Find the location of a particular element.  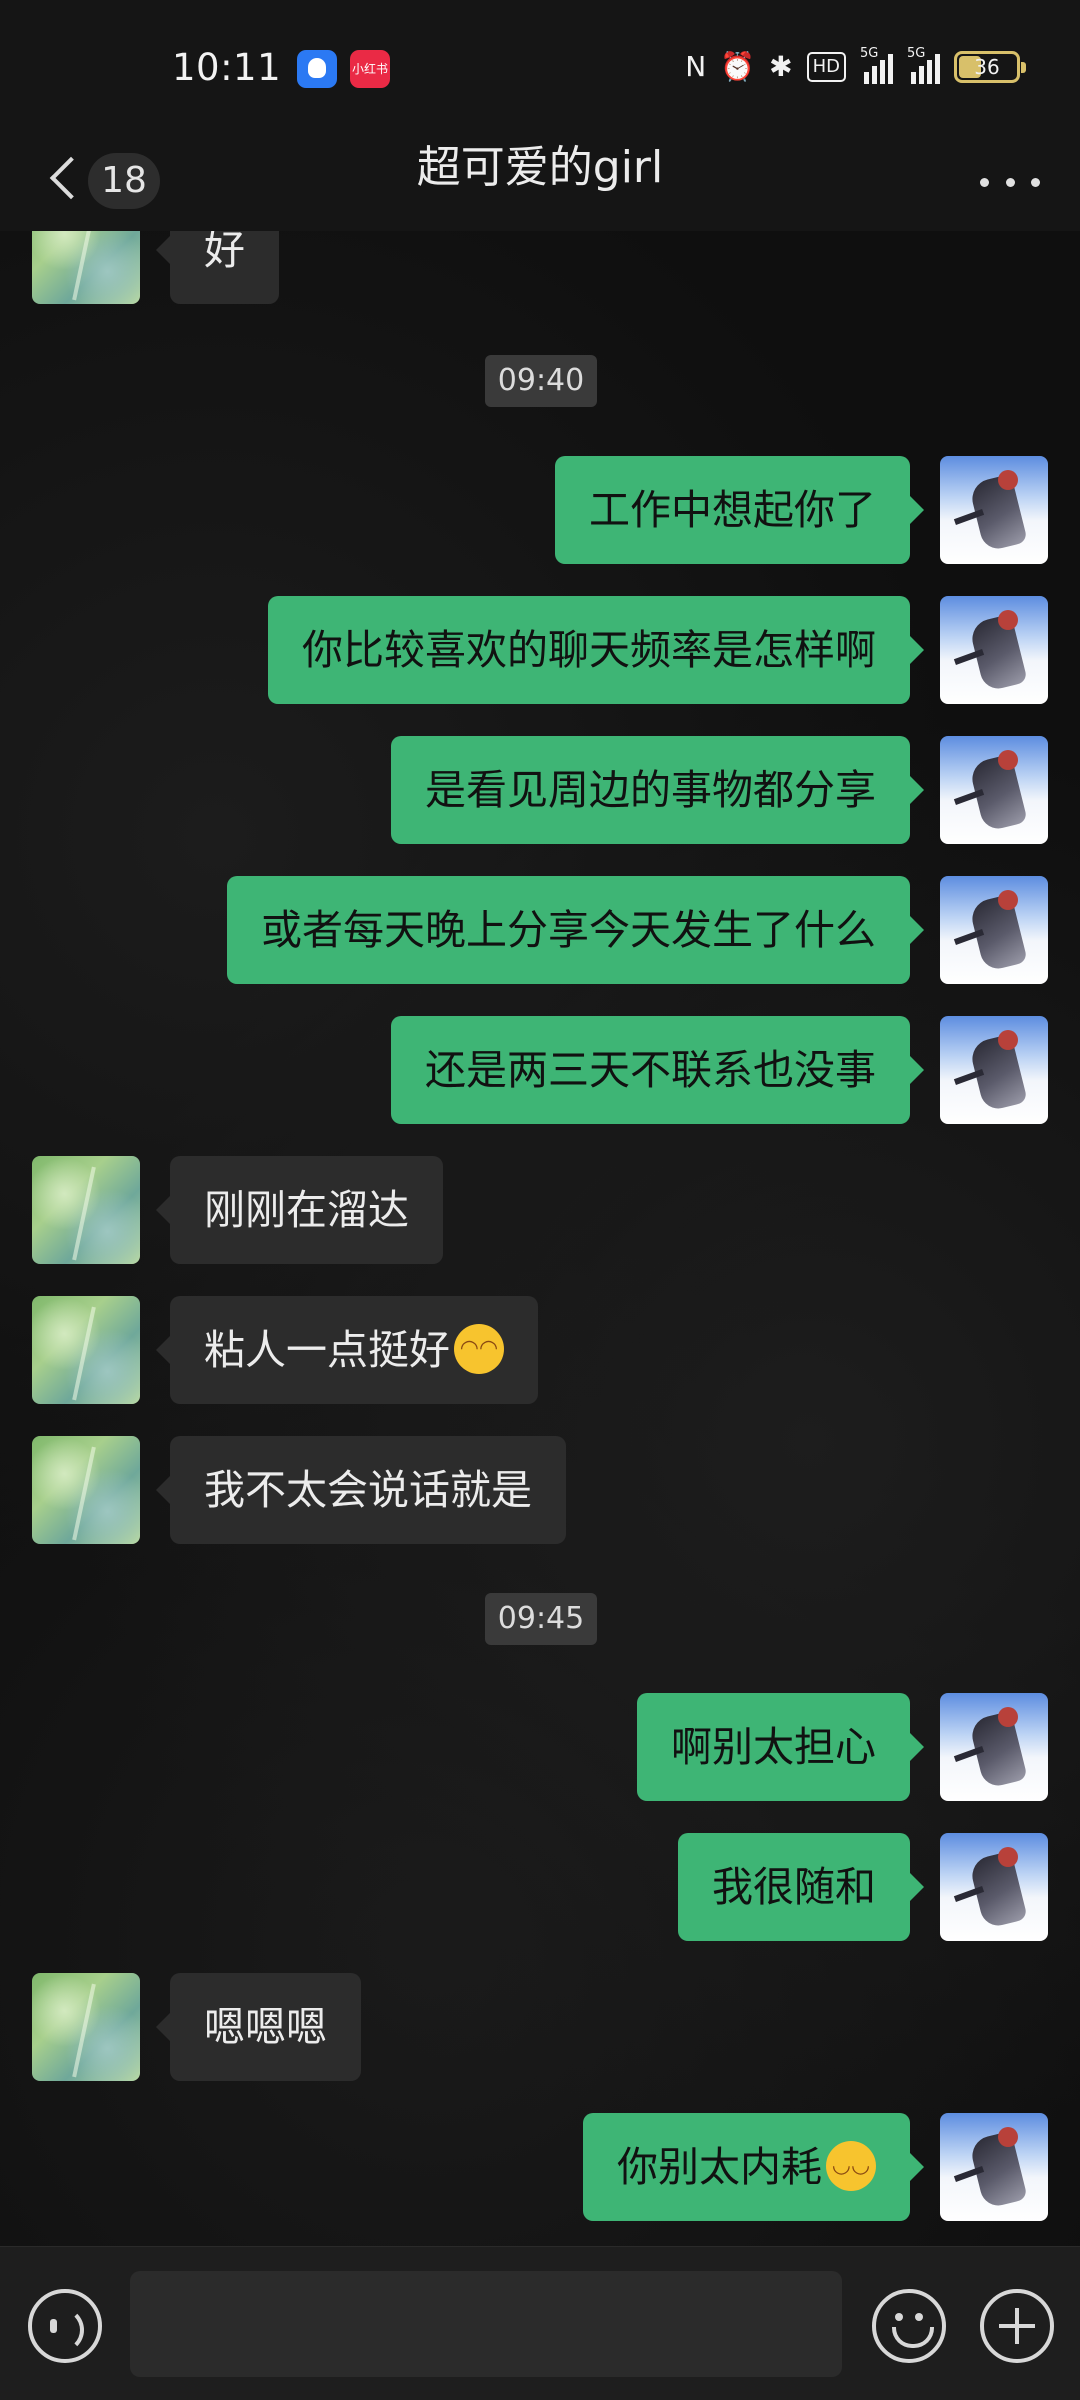

peer-message-bubble: 好 is located at coordinates (217, 267).